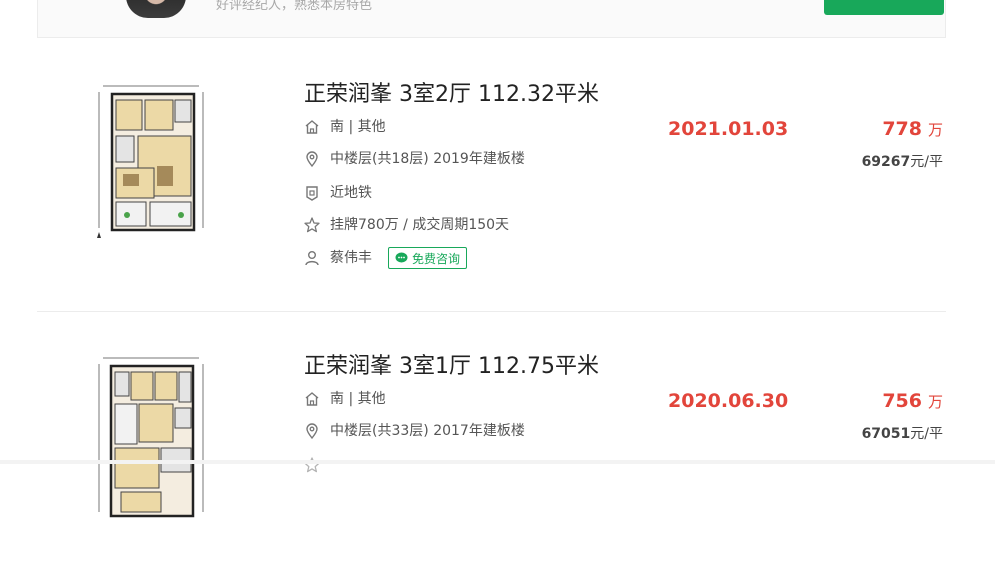  What do you see at coordinates (884, 7) in the screenshot?
I see `agent-contact-button` at bounding box center [884, 7].